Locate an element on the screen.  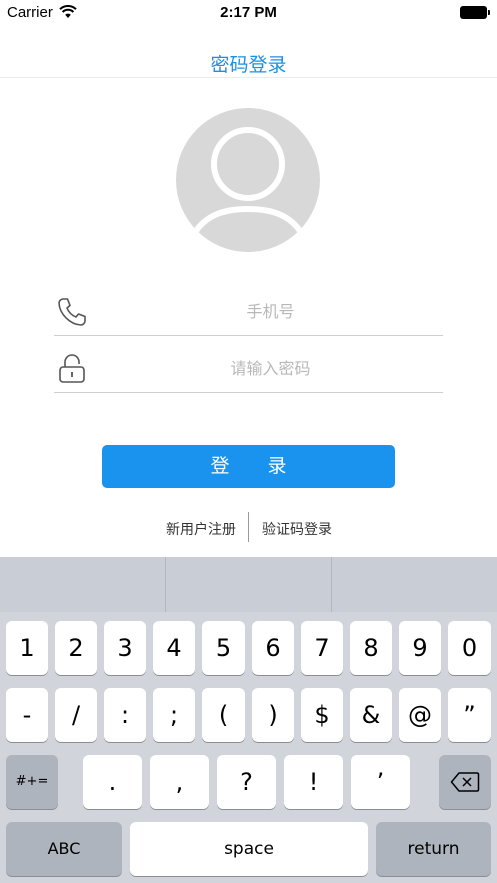
symbols-mode-key: #+= is located at coordinates (32, 782).